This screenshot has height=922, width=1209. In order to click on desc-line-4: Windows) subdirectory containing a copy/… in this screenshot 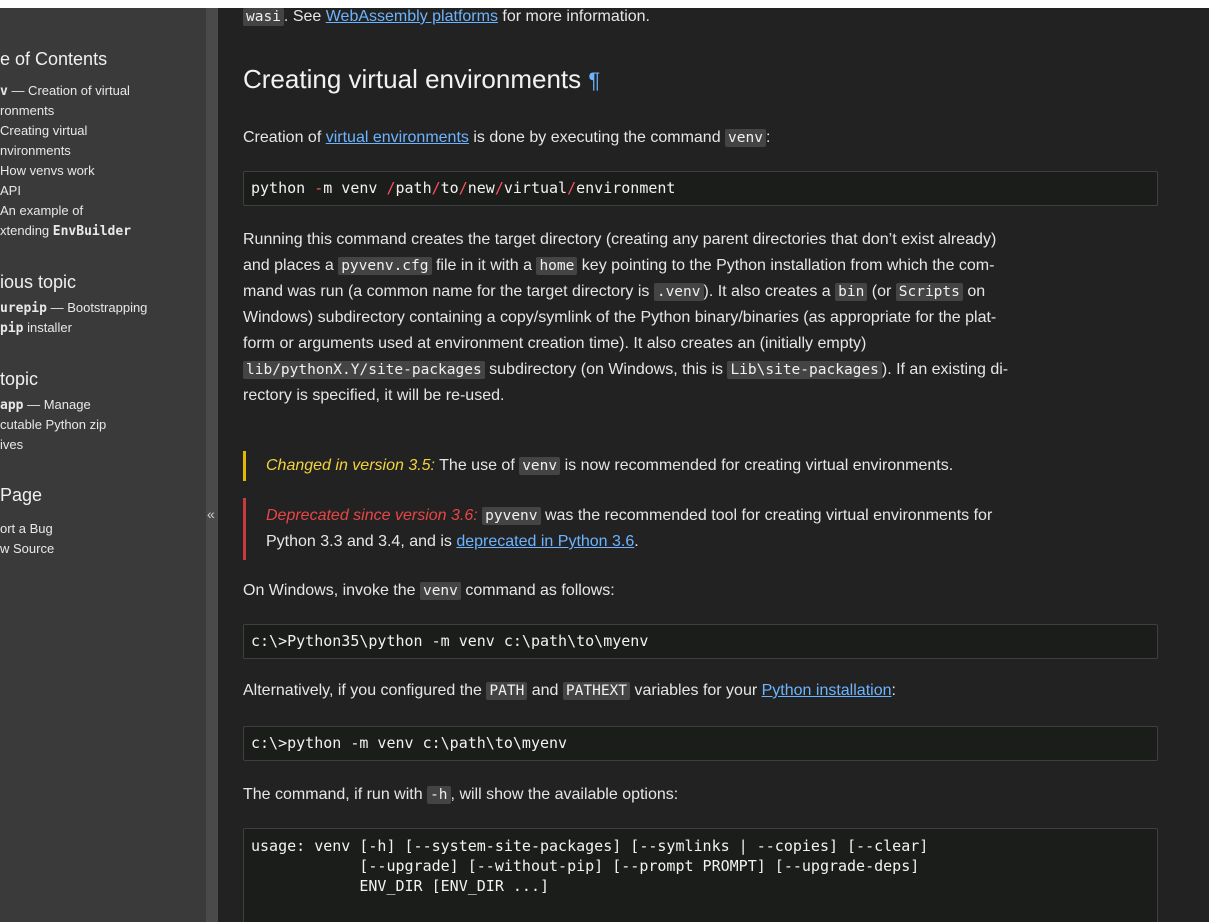, I will do `click(620, 317)`.